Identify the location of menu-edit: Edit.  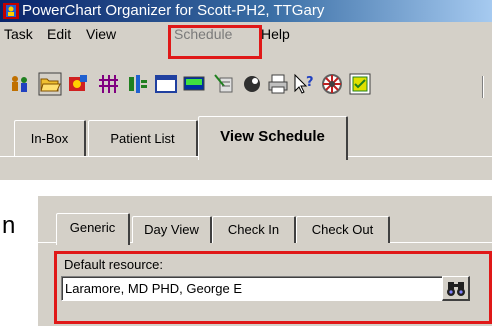
(59, 34).